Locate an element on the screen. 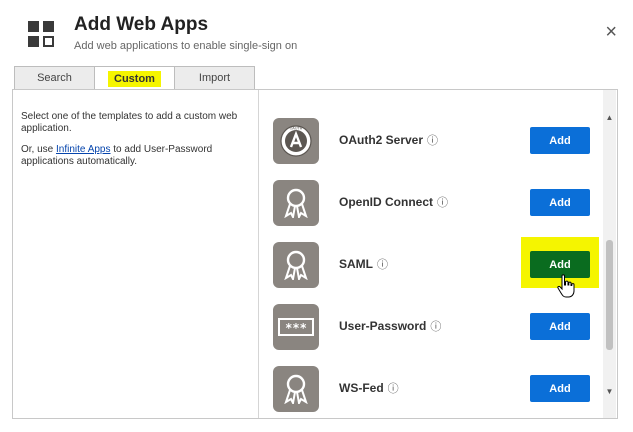 Image resolution: width=633 pixels, height=432 pixels. apps-grid-icon is located at coordinates (41, 34).